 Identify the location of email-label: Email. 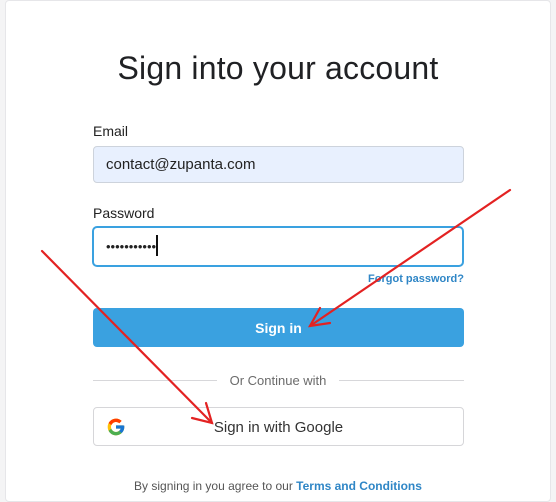
(111, 131).